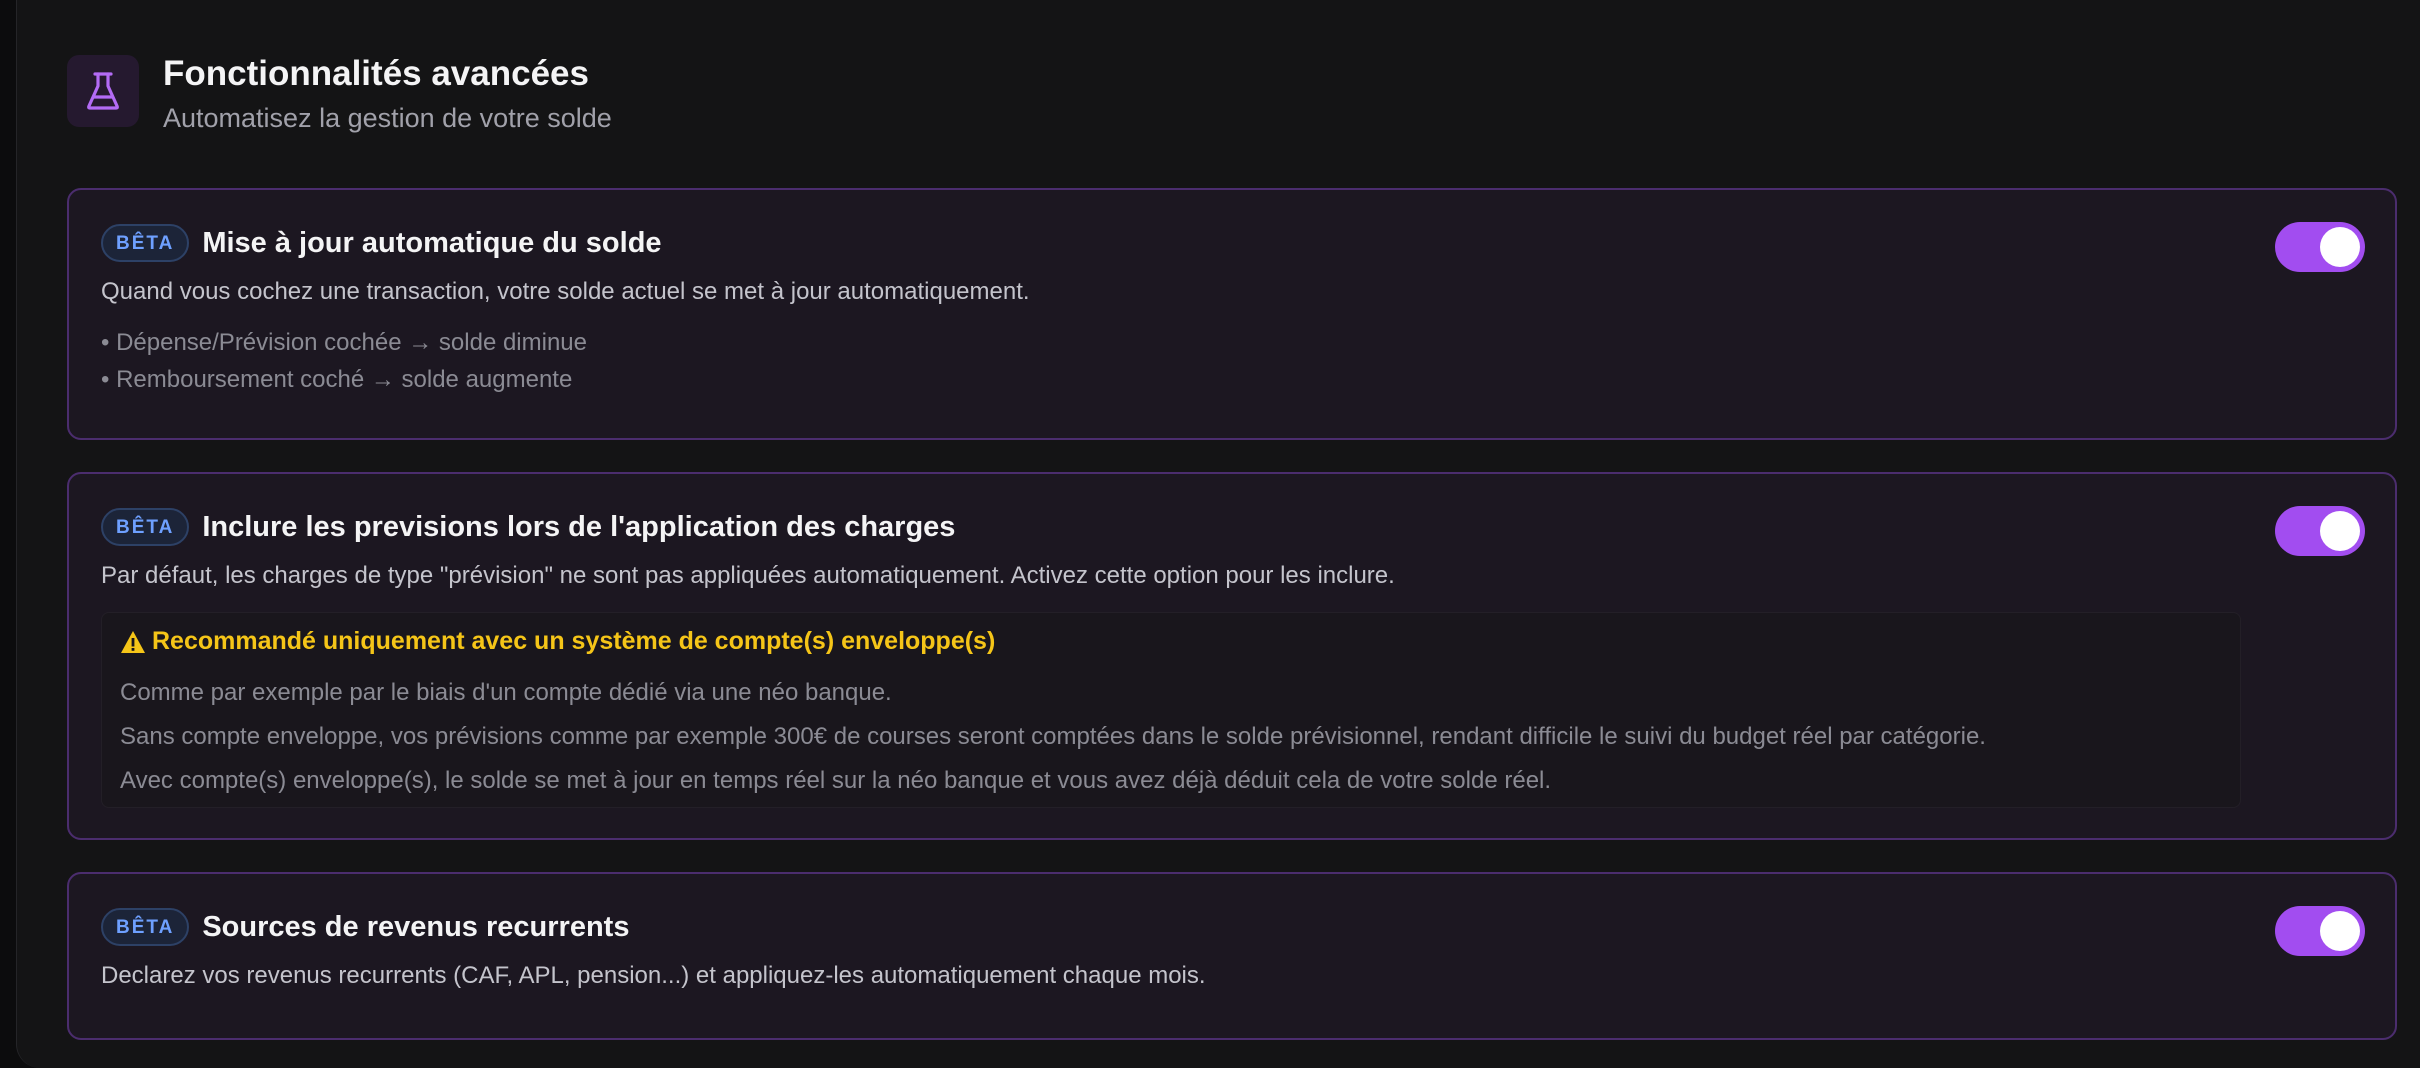 This screenshot has height=1068, width=2420. I want to click on warning-icon, so click(133, 641).